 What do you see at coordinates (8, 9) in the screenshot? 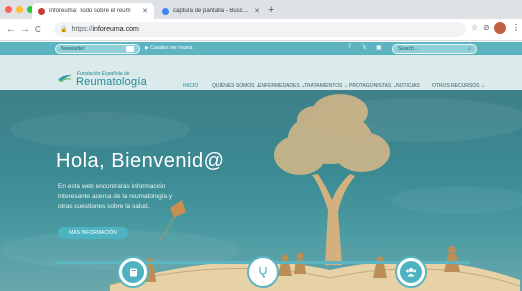
I see `close-window-button` at bounding box center [8, 9].